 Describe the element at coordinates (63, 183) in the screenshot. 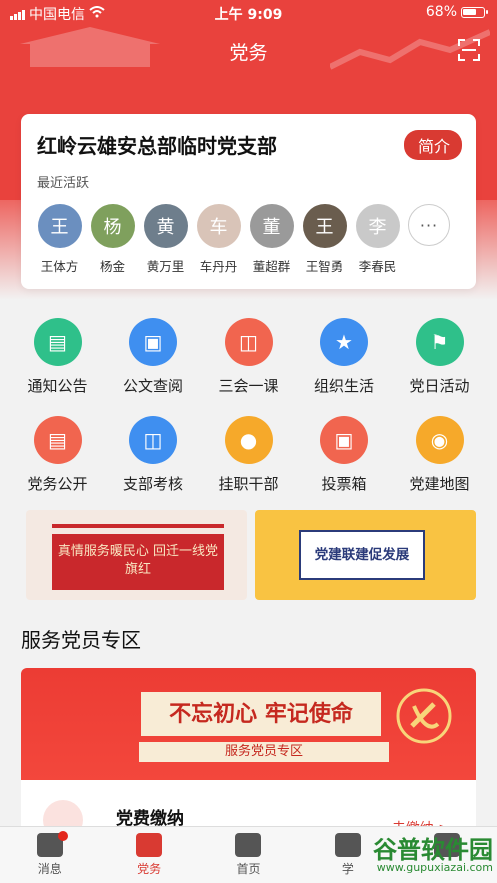

I see `recent-active-label: 最近活跃` at that location.